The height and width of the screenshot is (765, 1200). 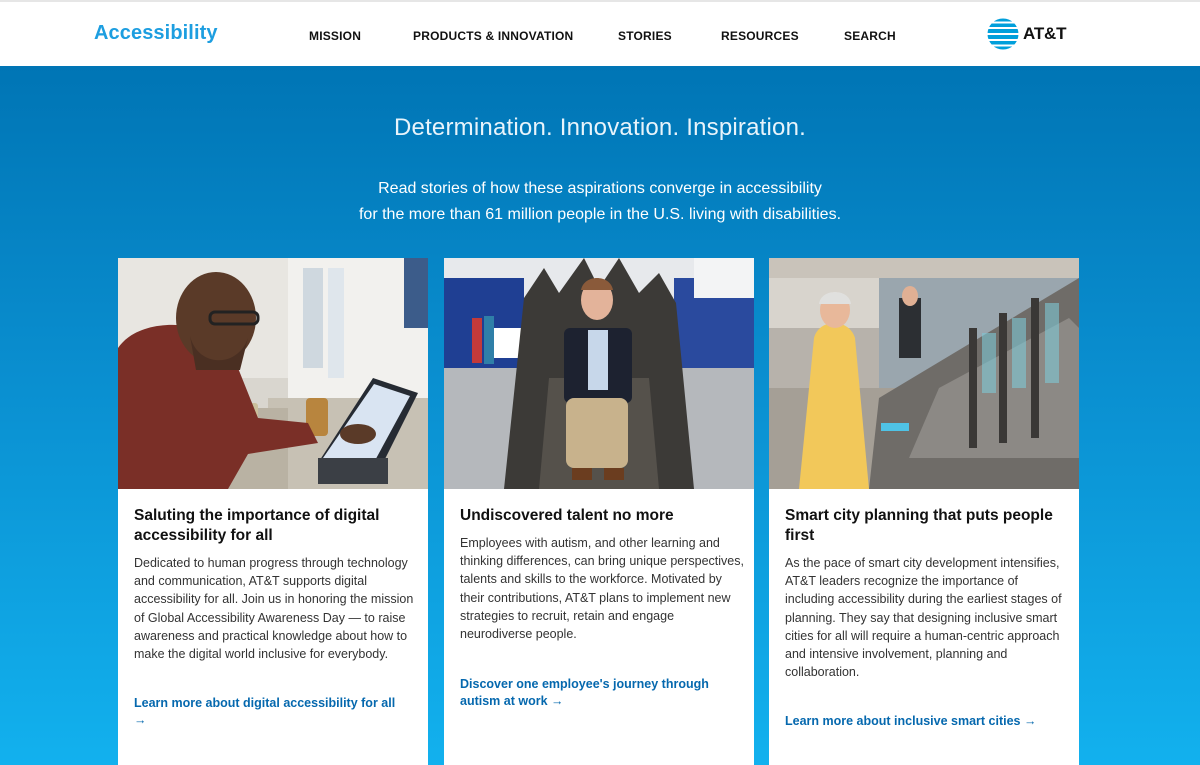 I want to click on nav-stories: STORIES, so click(x=645, y=36).